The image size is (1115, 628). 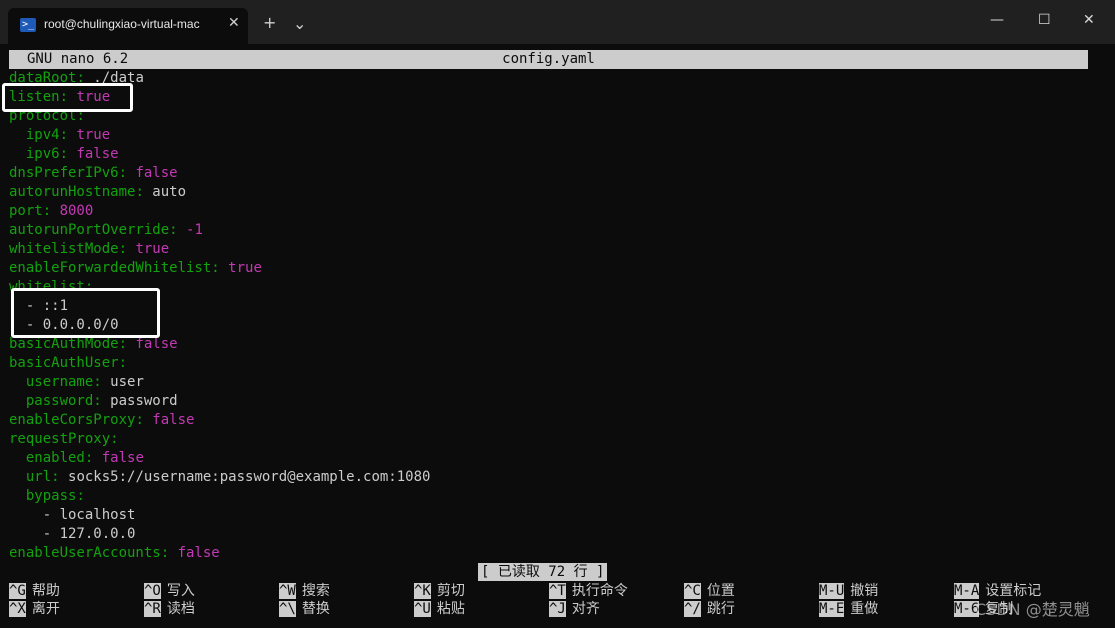 I want to click on shortcut-key: ^R, so click(x=152, y=609).